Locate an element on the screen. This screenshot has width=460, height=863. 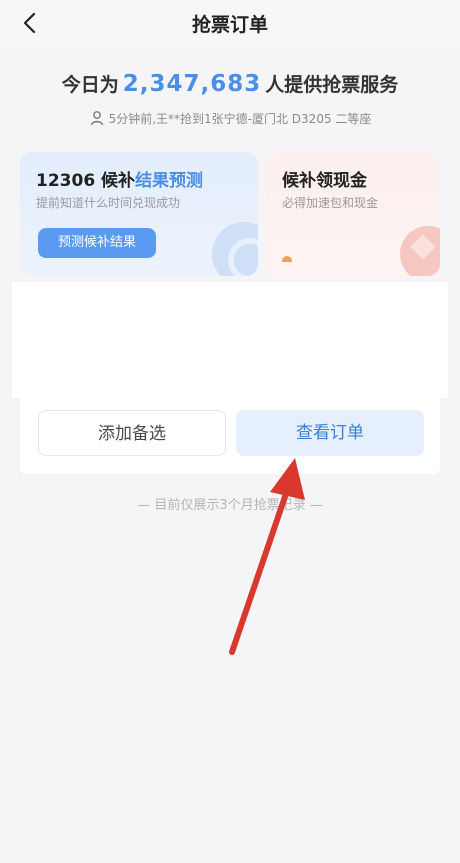
cash-card-title: 候补领现金 is located at coordinates (324, 181).